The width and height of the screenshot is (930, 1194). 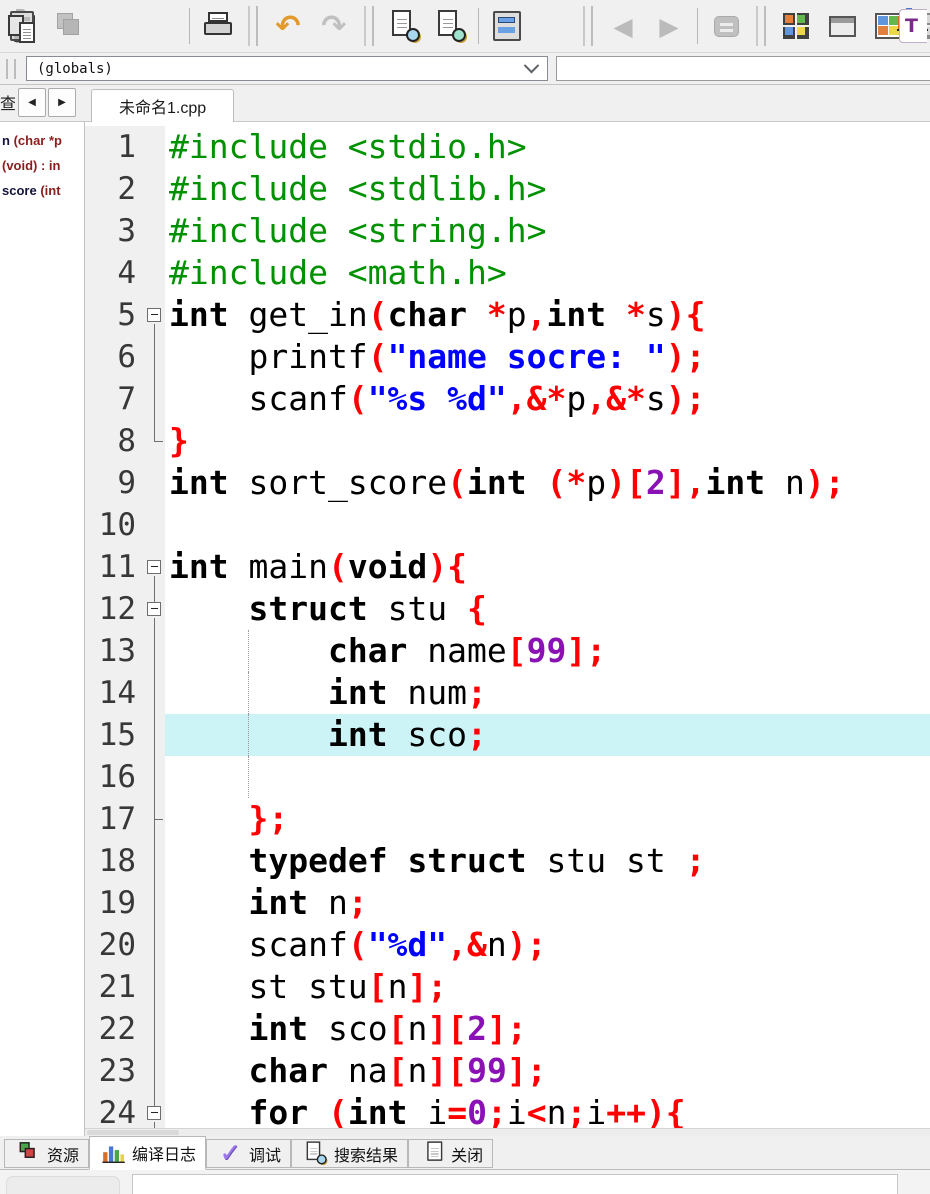 What do you see at coordinates (15, 68) in the screenshot?
I see `toolbar-grip` at bounding box center [15, 68].